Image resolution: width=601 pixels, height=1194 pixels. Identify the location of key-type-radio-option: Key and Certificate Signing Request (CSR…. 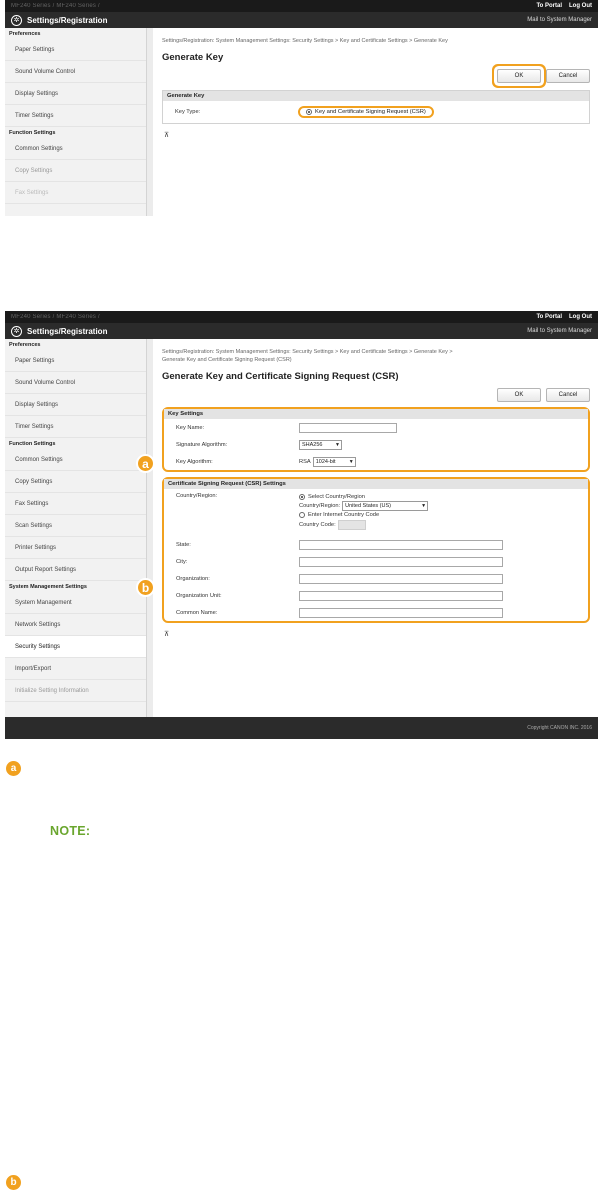
(366, 112).